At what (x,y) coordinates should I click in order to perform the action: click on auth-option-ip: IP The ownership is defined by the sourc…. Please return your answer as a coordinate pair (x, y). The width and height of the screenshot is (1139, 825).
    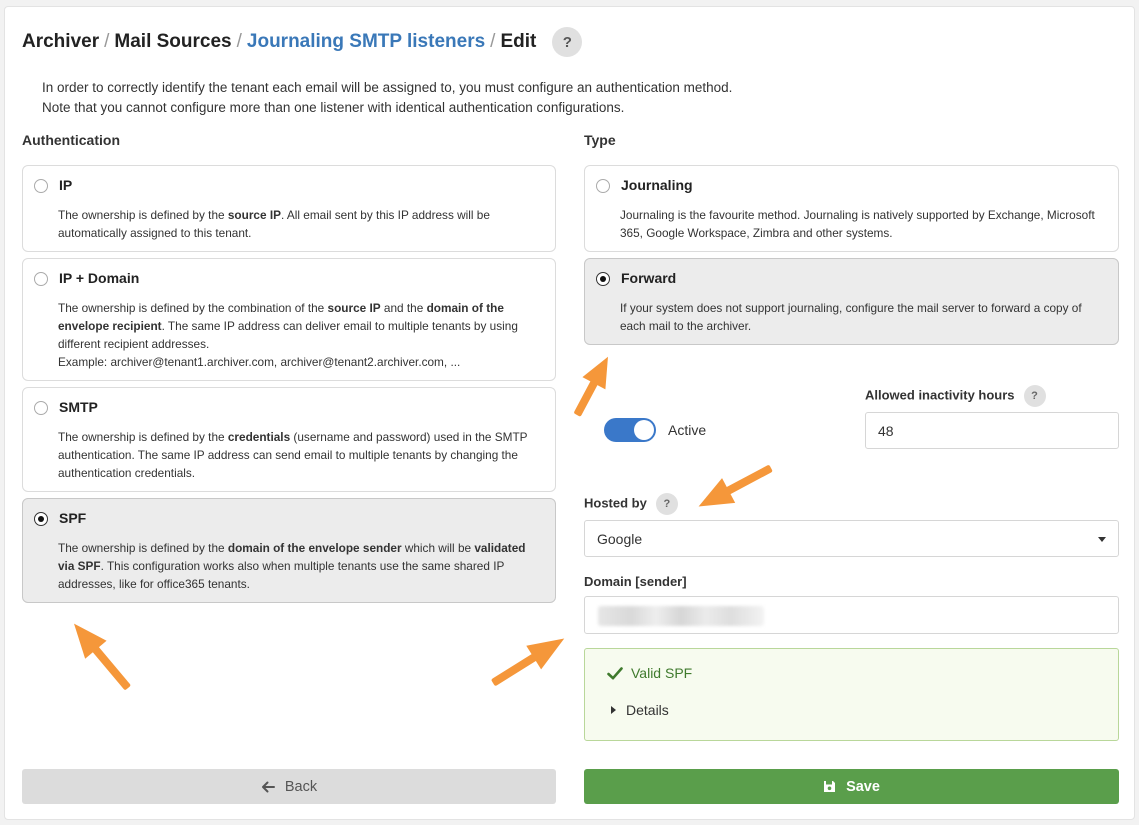
    Looking at the image, I should click on (289, 208).